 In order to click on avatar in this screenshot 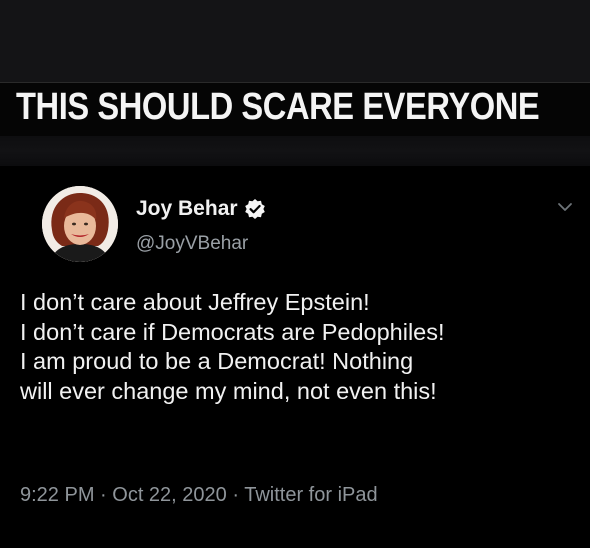, I will do `click(80, 224)`.